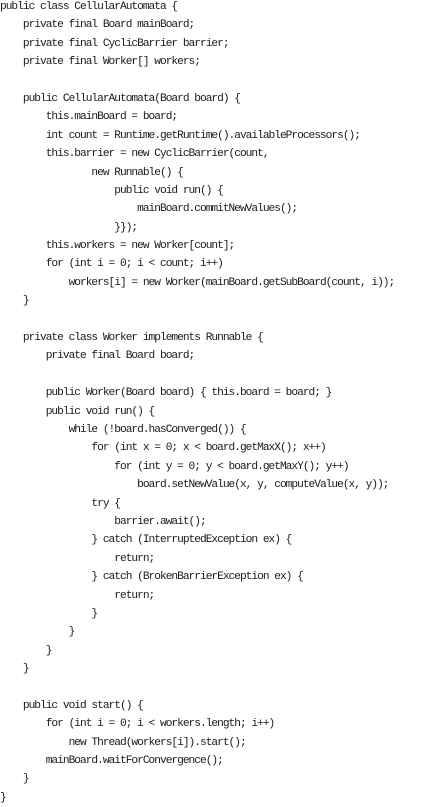 Image resolution: width=426 pixels, height=807 pixels. What do you see at coordinates (138, 724) in the screenshot?
I see `code-line: for (int i = 0; i < workers.length; i++)` at bounding box center [138, 724].